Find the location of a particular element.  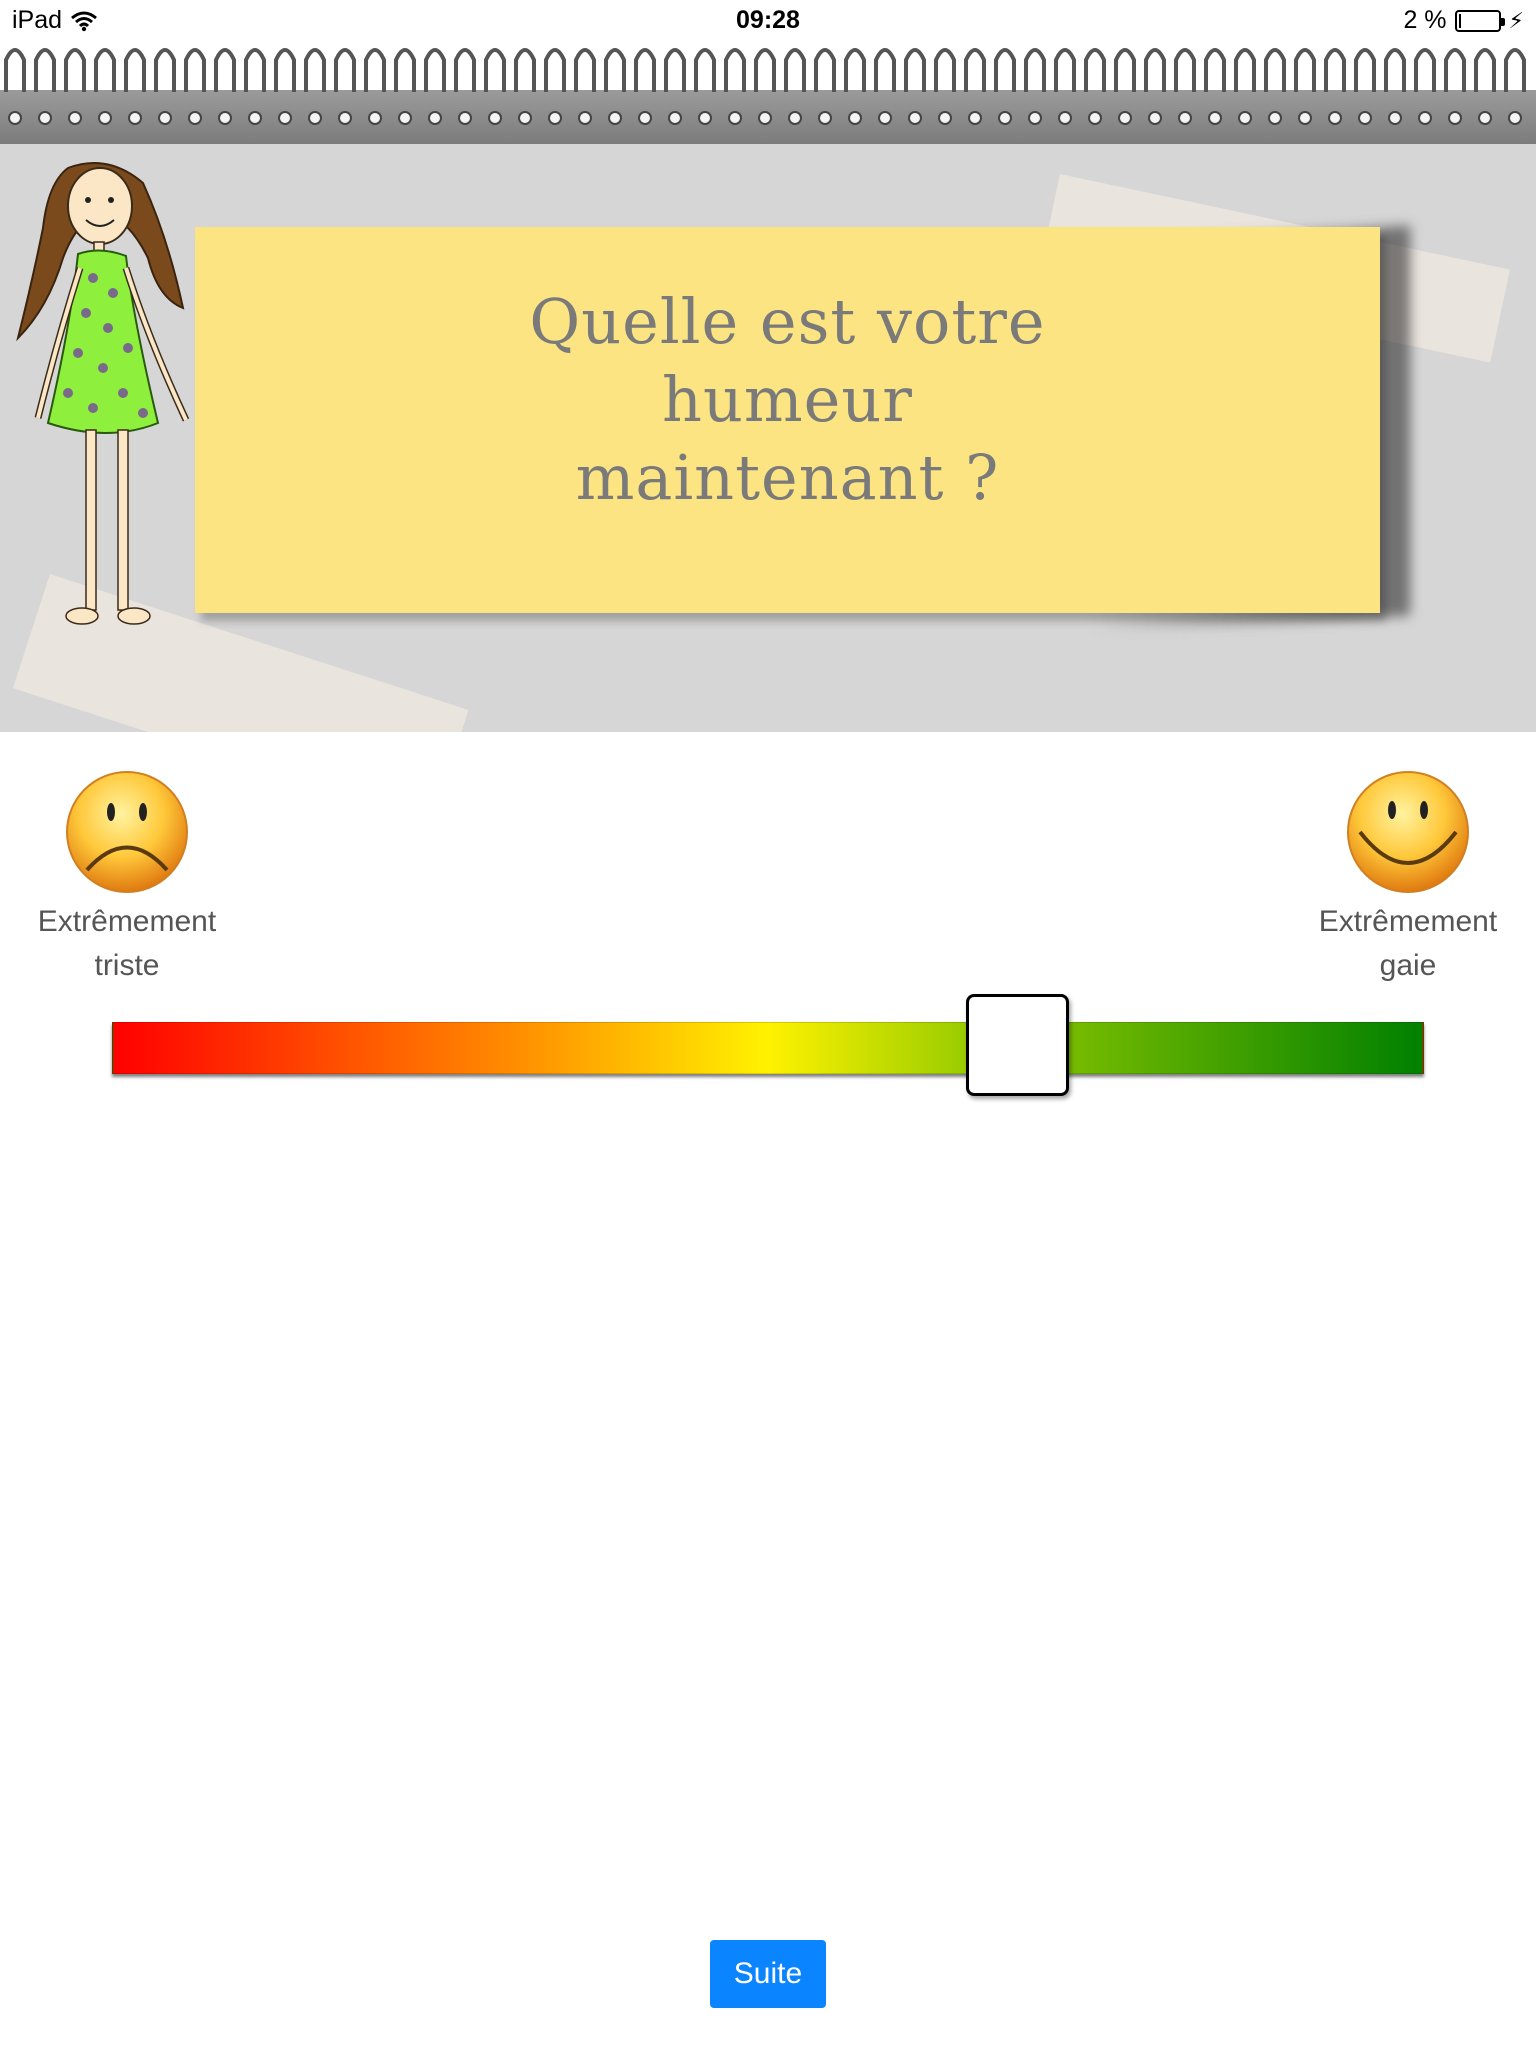

next-button: Suite is located at coordinates (768, 1974).